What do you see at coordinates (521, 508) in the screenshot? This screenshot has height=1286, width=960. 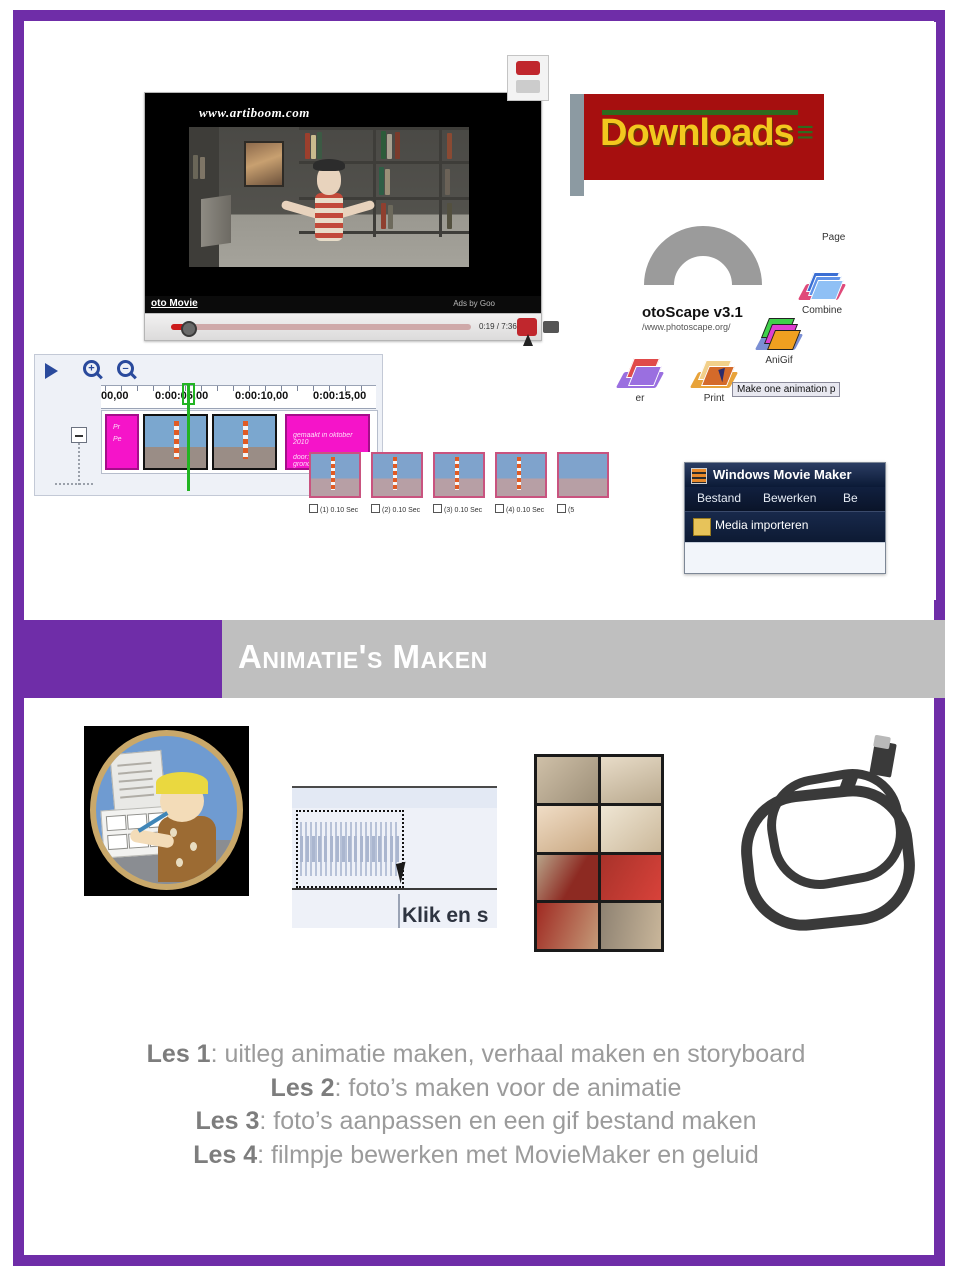 I see `frame-caption: (4) 0.10 Sec` at bounding box center [521, 508].